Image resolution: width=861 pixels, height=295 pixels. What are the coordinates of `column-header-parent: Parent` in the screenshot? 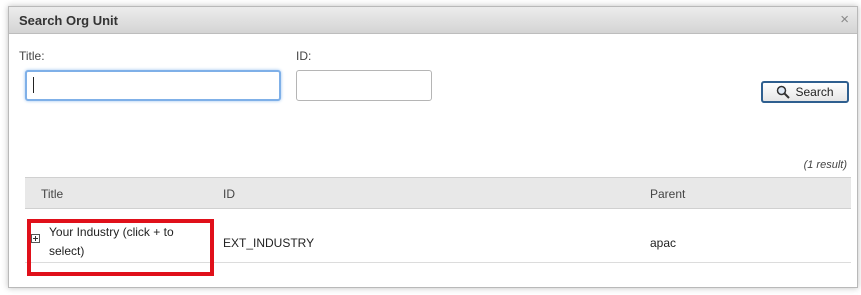 It's located at (667, 194).